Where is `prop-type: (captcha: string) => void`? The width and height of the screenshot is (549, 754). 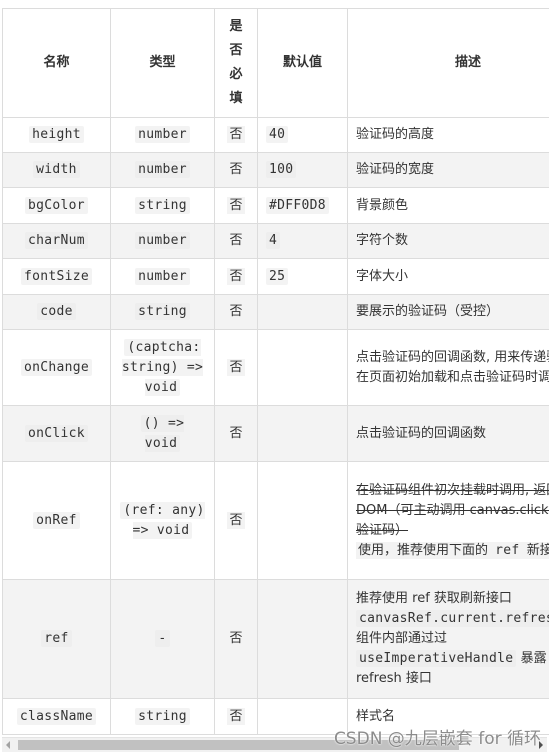 prop-type: (captcha: string) => void is located at coordinates (162, 367).